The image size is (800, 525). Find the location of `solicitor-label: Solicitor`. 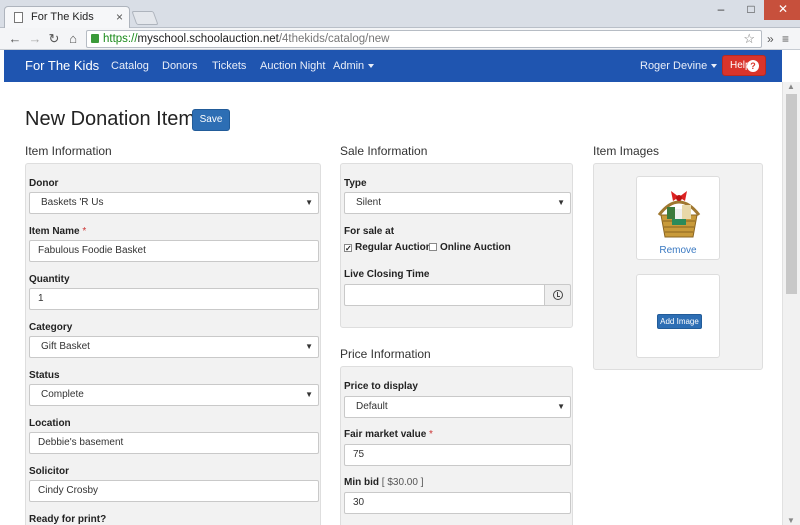

solicitor-label: Solicitor is located at coordinates (49, 471).